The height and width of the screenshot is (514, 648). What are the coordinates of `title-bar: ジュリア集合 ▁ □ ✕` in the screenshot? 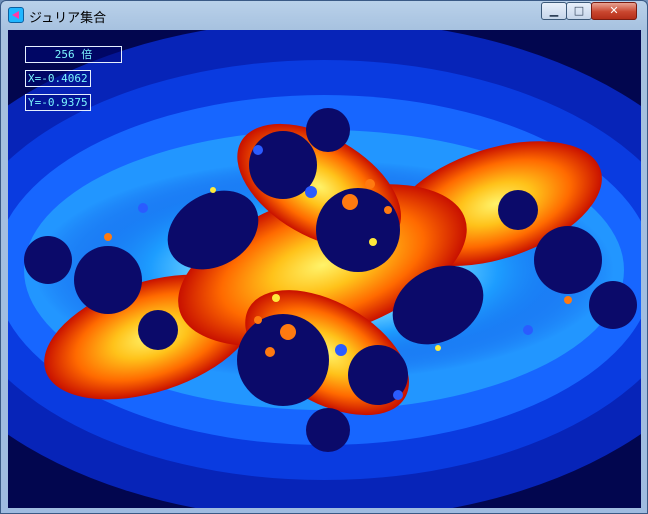 It's located at (324, 15).